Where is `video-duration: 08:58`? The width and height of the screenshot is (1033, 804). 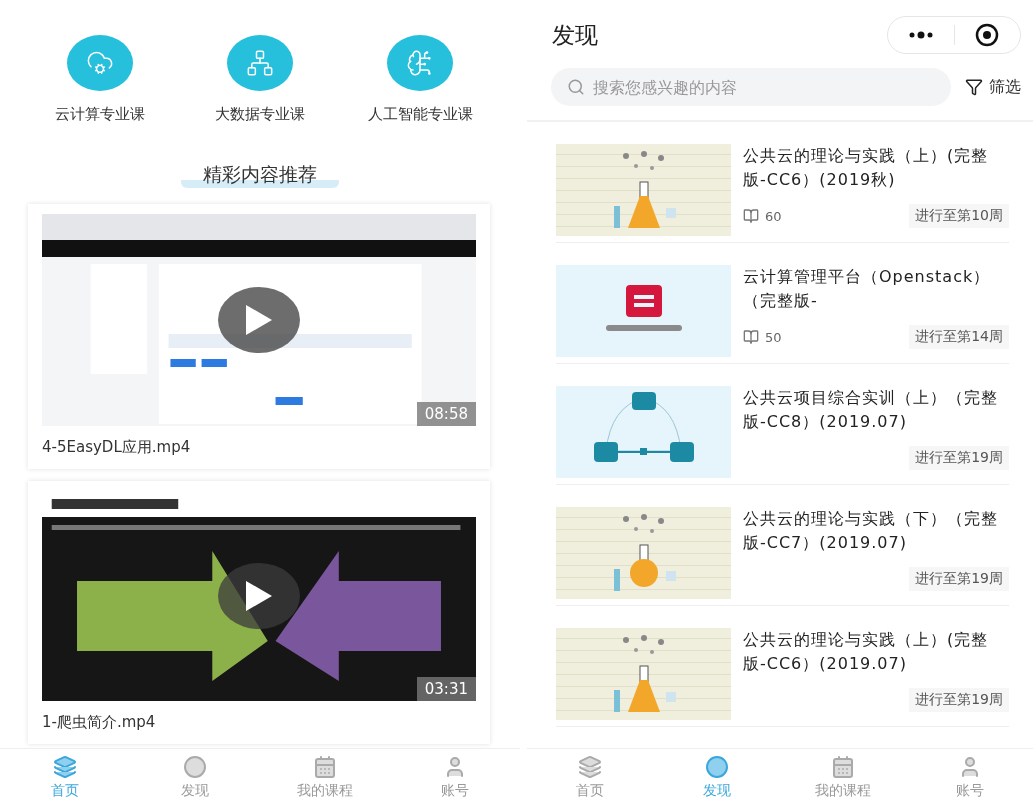 video-duration: 08:58 is located at coordinates (446, 414).